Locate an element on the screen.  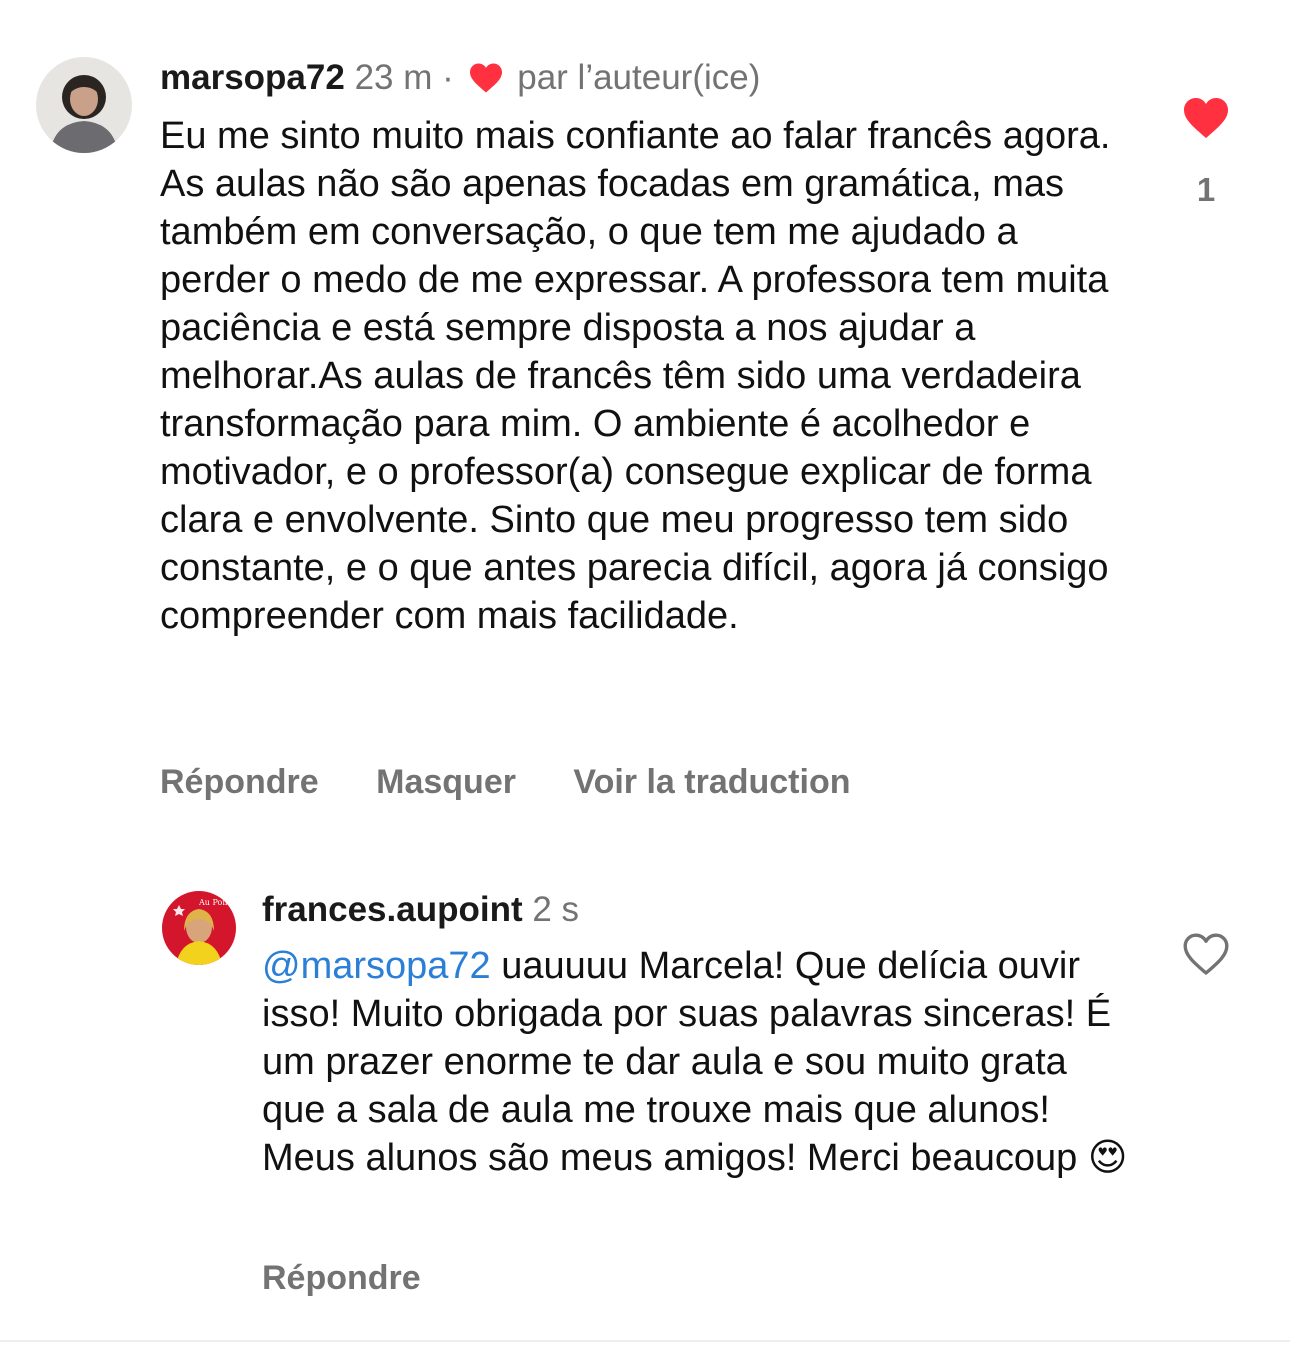
avatar-frances-aupoint: Au Point is located at coordinates (199, 928).